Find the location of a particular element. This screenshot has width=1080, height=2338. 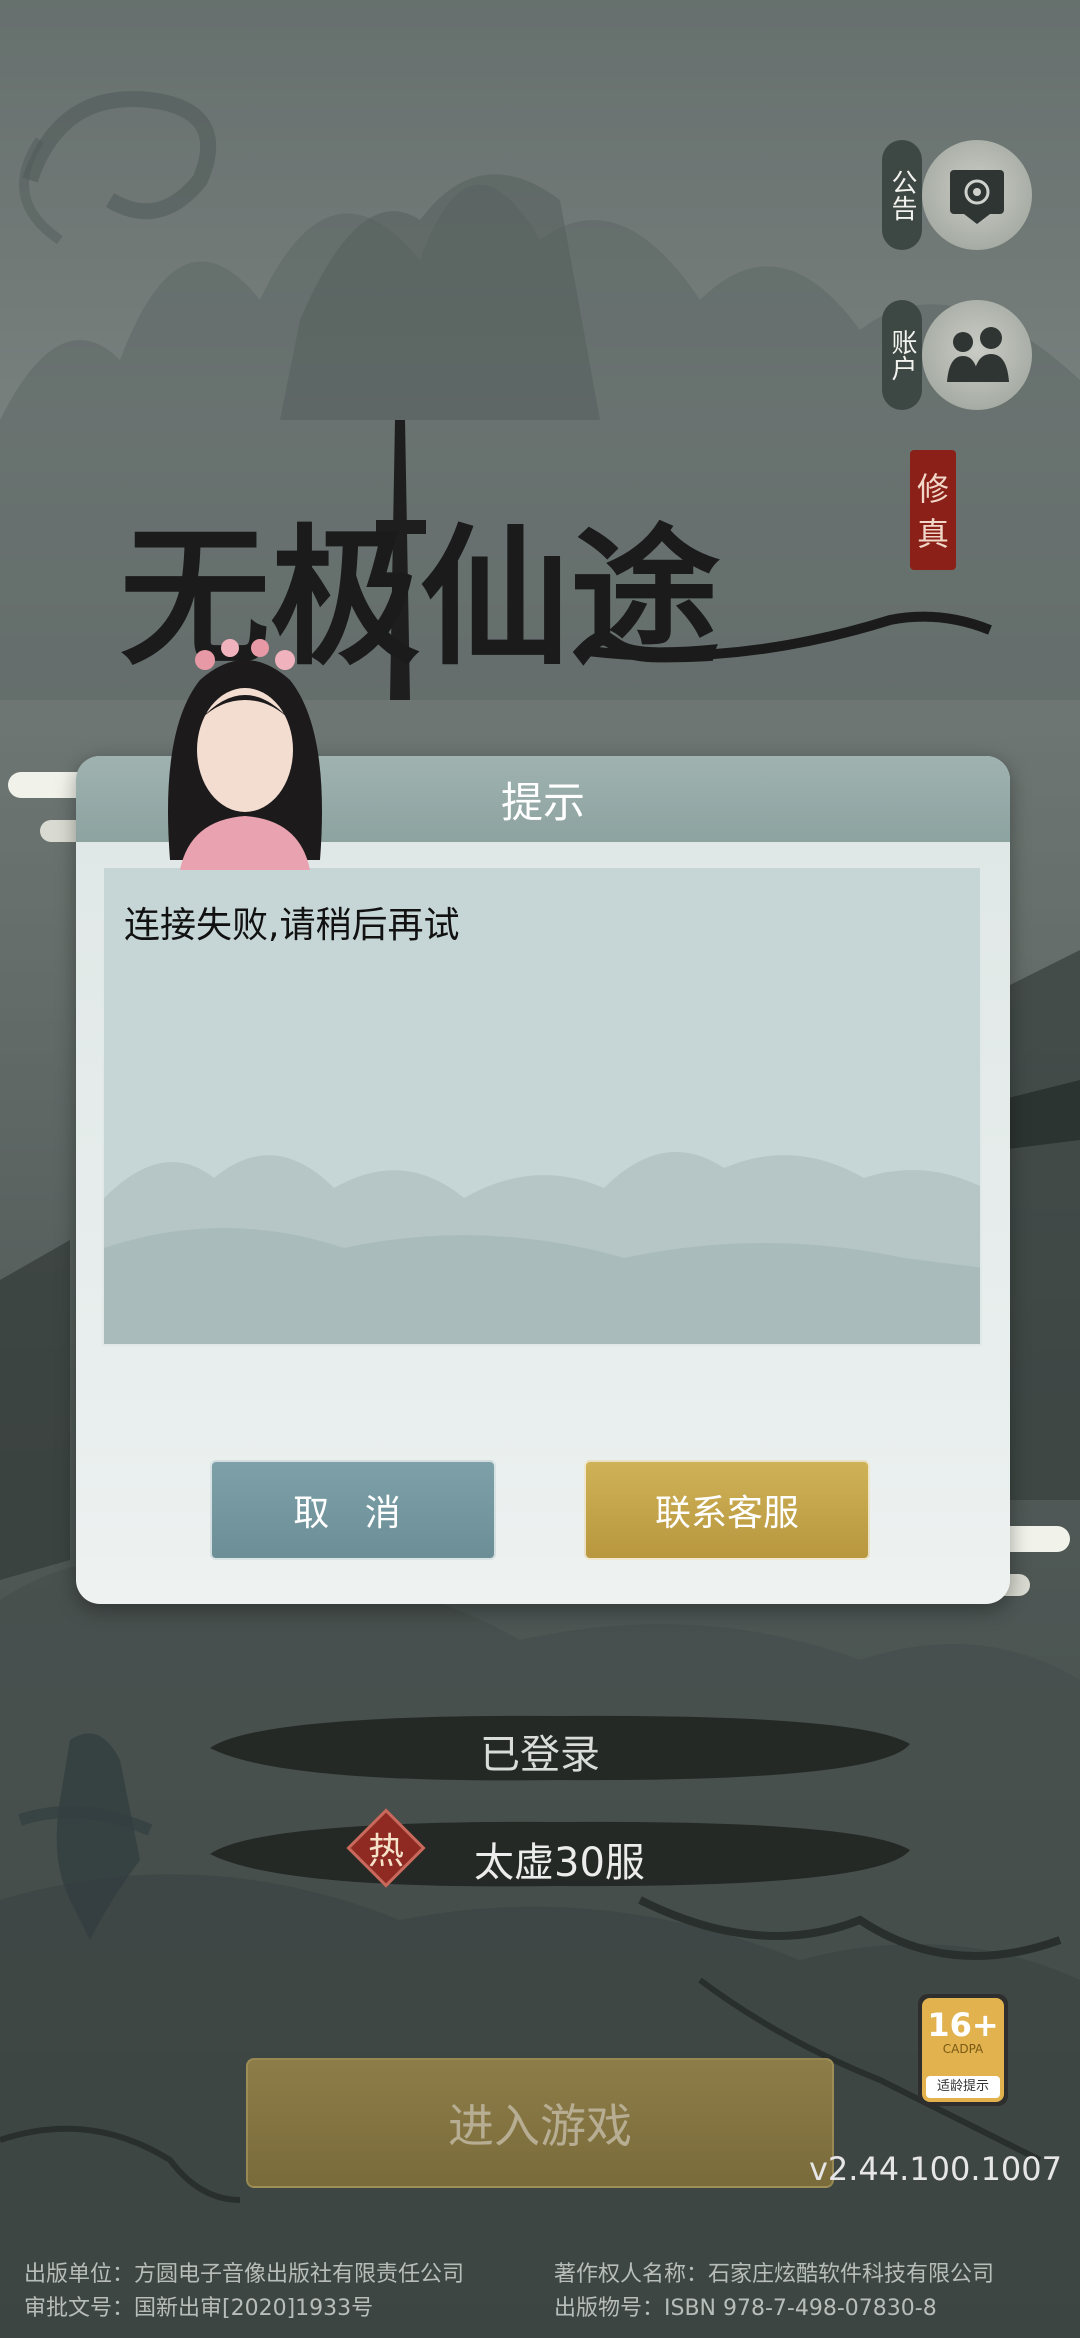

announcement-label-text: 公告 is located at coordinates (902, 195).